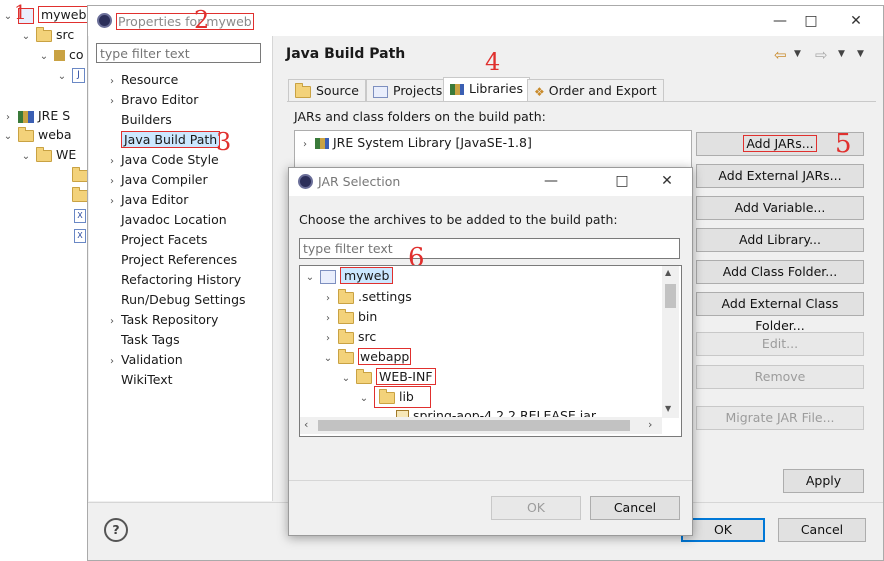 The height and width of the screenshot is (561, 884). What do you see at coordinates (165, 220) in the screenshot?
I see `nav-item-javadoc-location: Javadoc Location` at bounding box center [165, 220].